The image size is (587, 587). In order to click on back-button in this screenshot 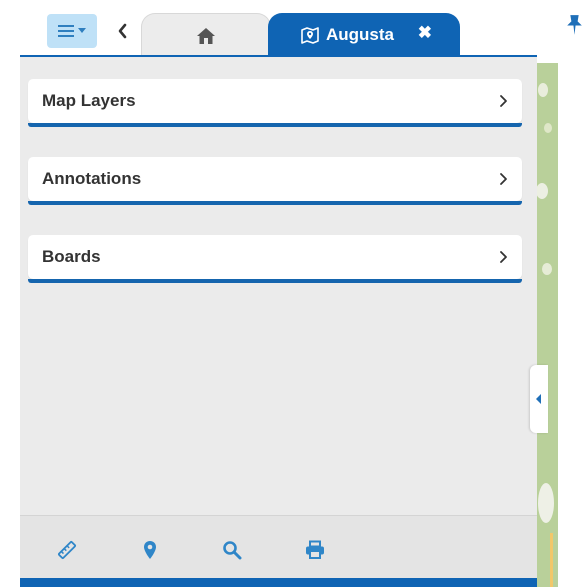, I will do `click(122, 31)`.